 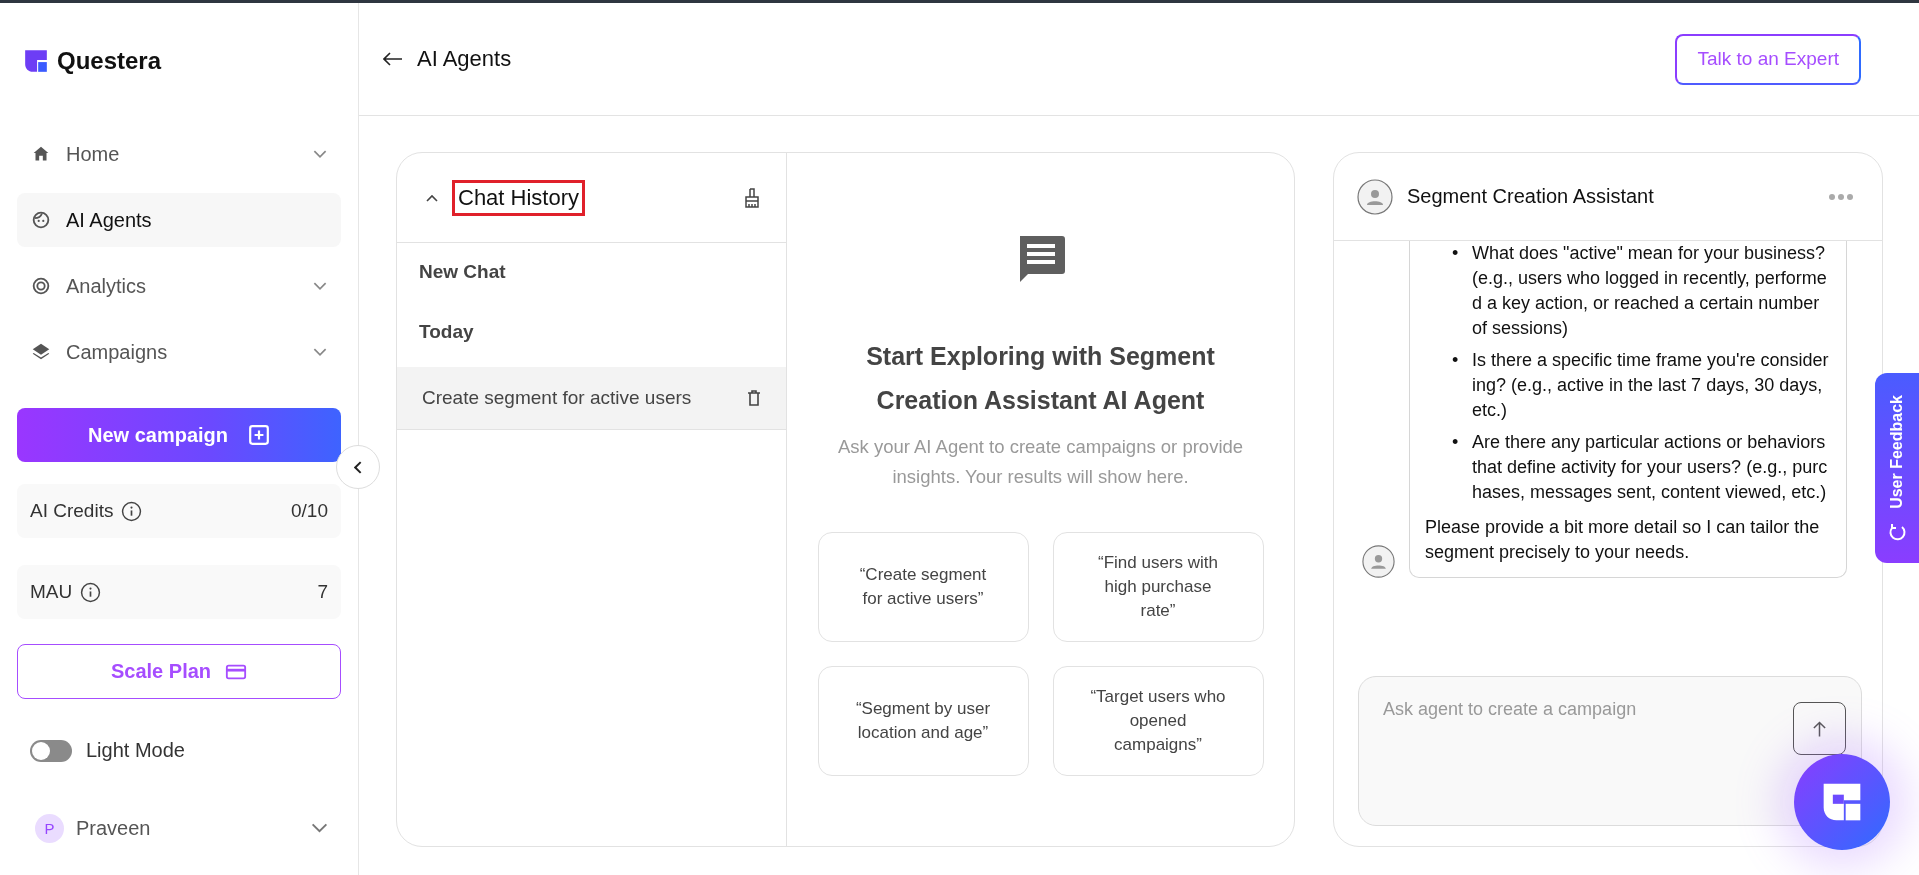 I want to click on message-bullet: Are there any particular actions or behaviors that define activity for your users? (e.g., purchases, messages sent, content viewed, etc.), so click(x=1650, y=467).